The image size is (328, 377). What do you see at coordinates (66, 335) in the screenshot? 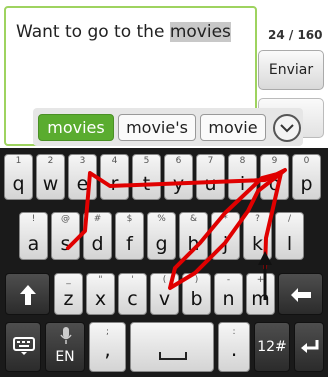
I see `microphone-icon` at bounding box center [66, 335].